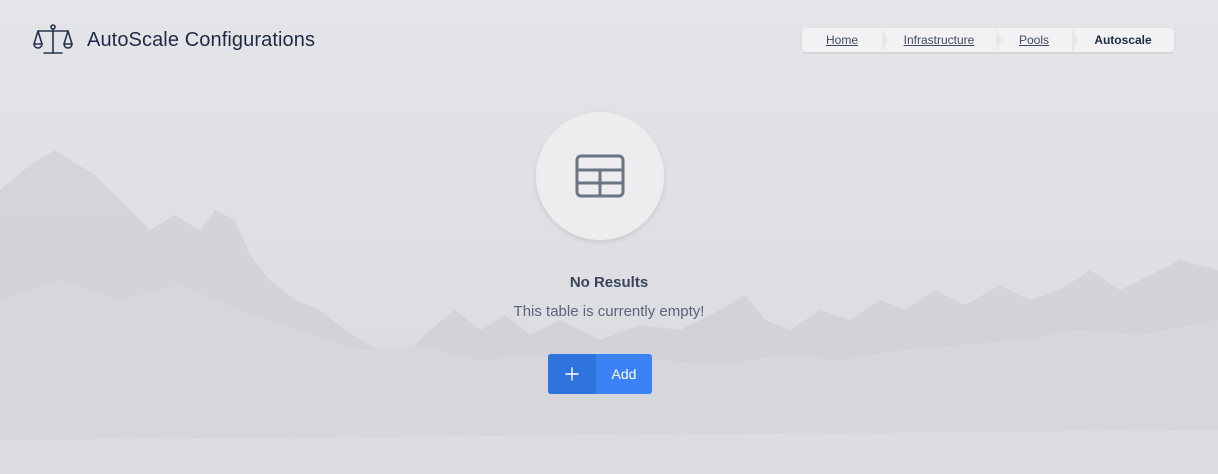  What do you see at coordinates (1123, 40) in the screenshot?
I see `breadcrumb-autoscale-current: Autoscale` at bounding box center [1123, 40].